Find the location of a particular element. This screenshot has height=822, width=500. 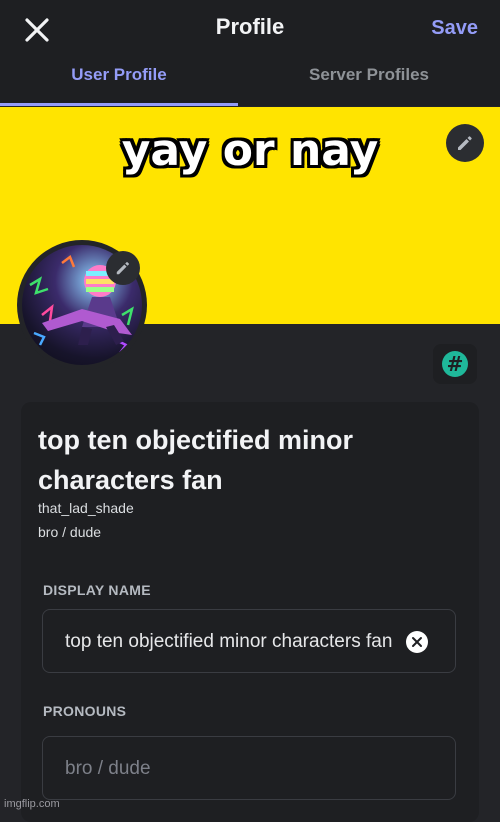

clear-icon is located at coordinates (417, 642).